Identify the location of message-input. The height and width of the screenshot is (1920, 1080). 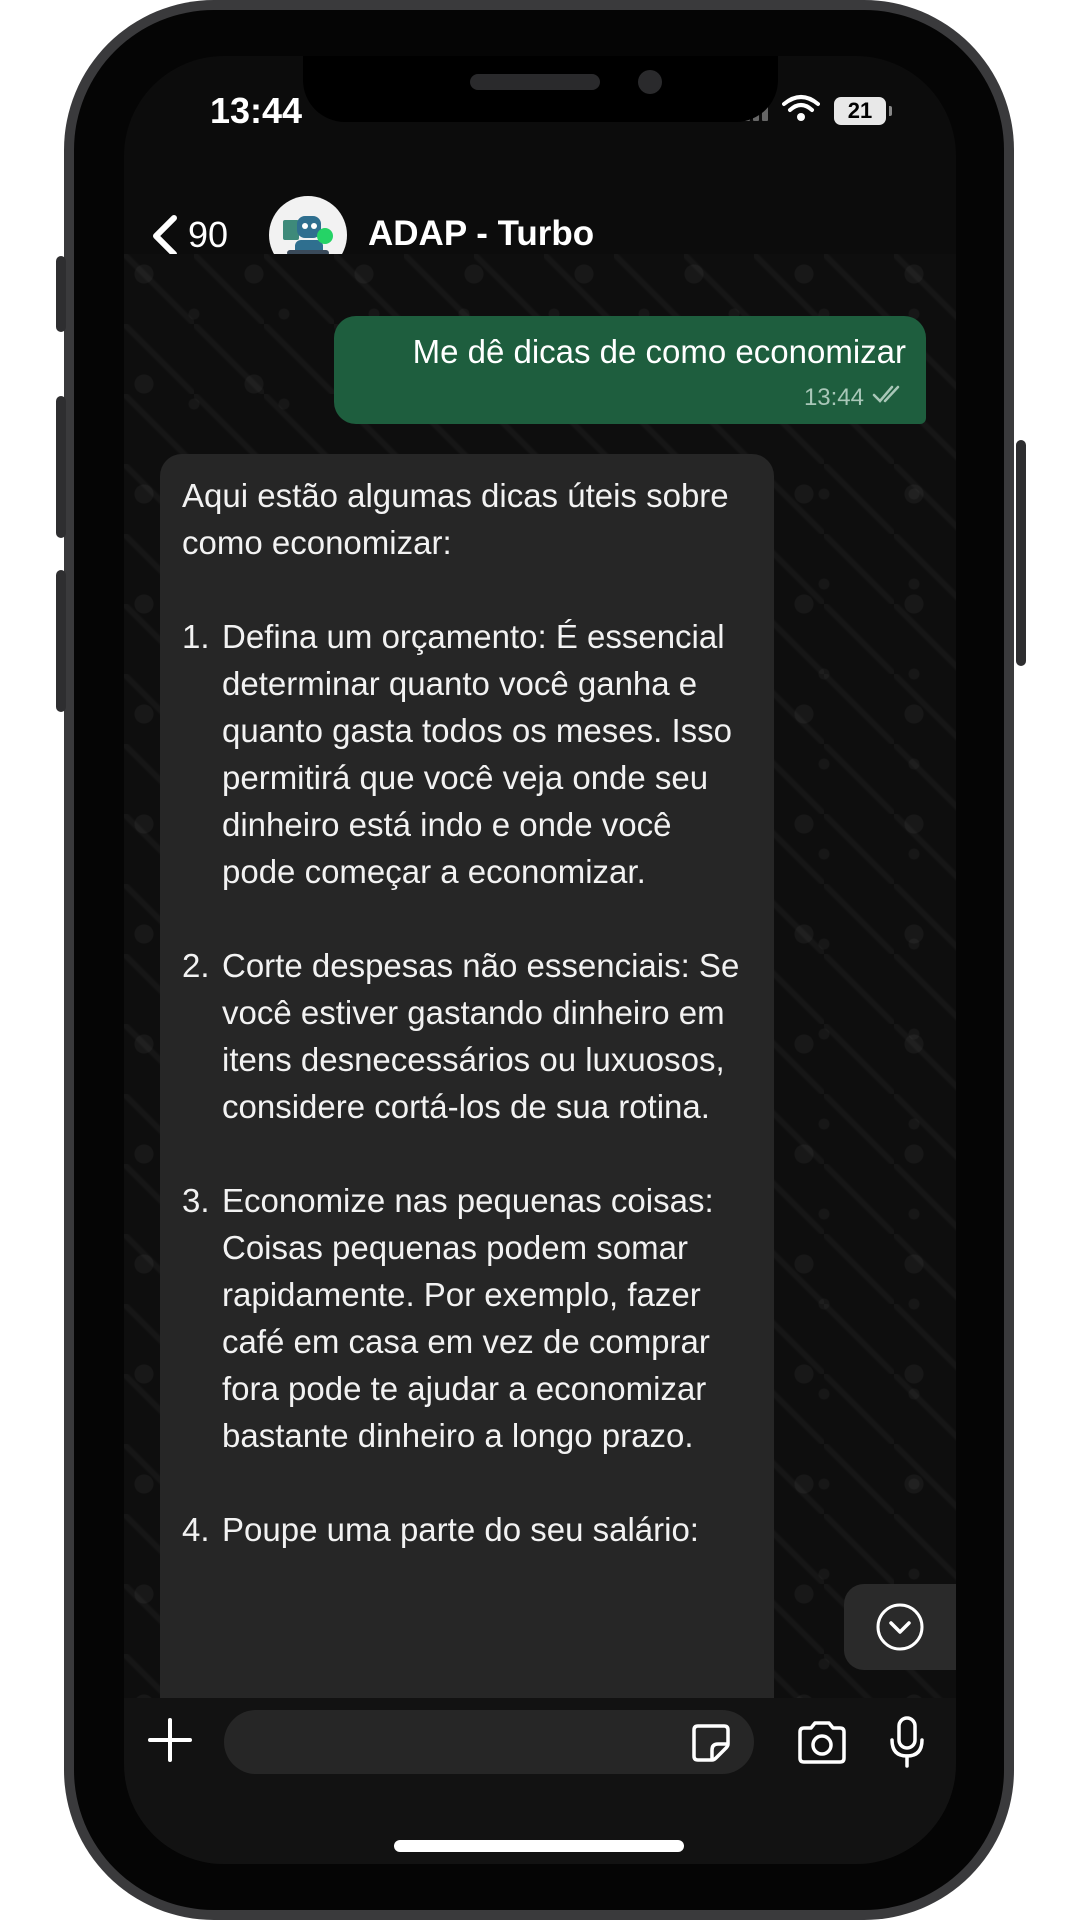
(489, 1742).